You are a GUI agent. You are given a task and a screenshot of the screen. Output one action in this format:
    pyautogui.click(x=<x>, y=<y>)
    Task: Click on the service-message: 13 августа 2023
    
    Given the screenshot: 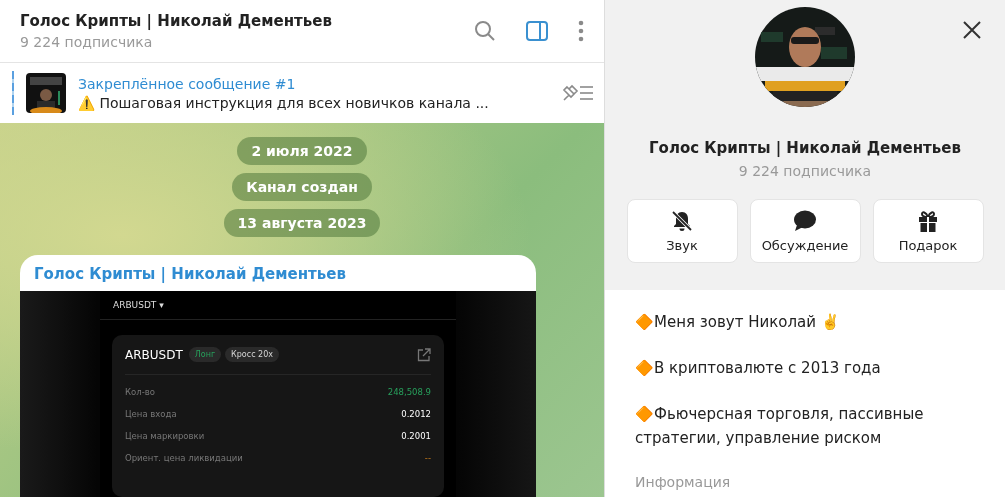 What is the action you would take?
    pyautogui.click(x=302, y=223)
    